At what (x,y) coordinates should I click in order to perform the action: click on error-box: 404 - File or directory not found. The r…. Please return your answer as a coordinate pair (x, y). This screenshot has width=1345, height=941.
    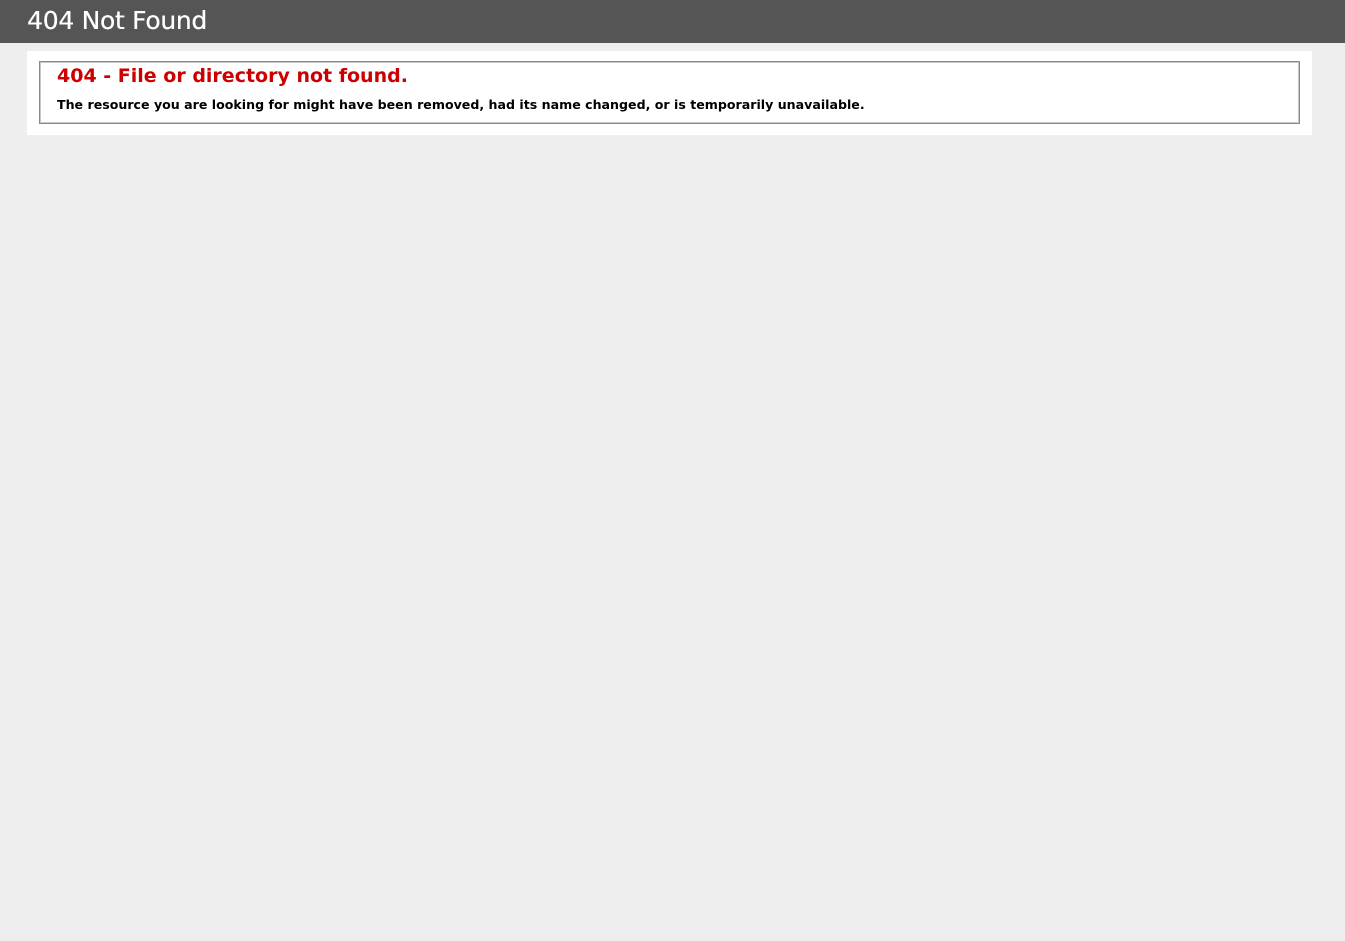
    Looking at the image, I should click on (669, 92).